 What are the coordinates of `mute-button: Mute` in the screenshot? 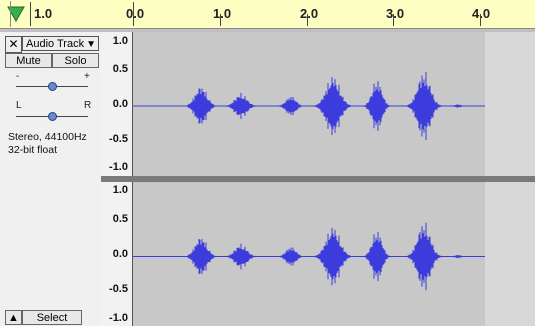 It's located at (28, 60).